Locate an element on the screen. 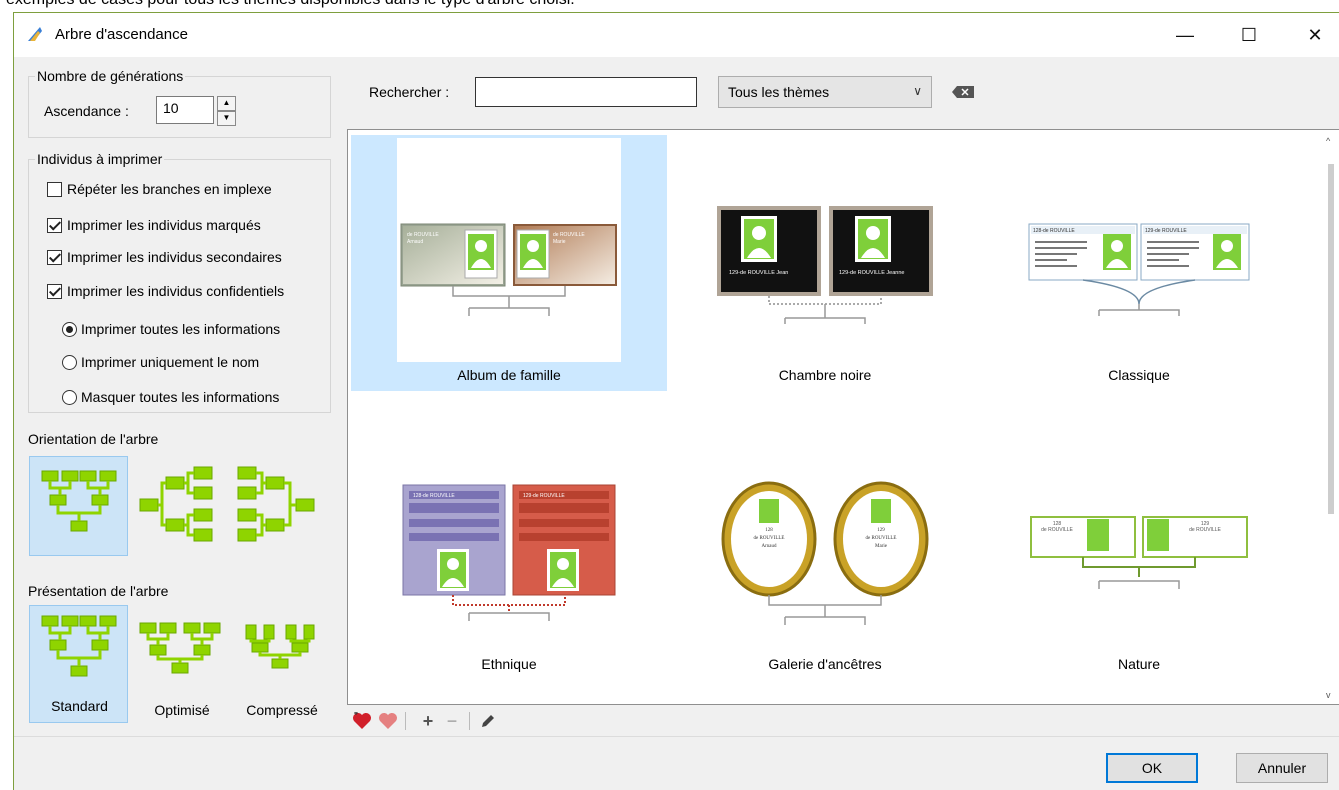 The height and width of the screenshot is (790, 1339). nature-left-name: de ROUVILLE is located at coordinates (1057, 530).